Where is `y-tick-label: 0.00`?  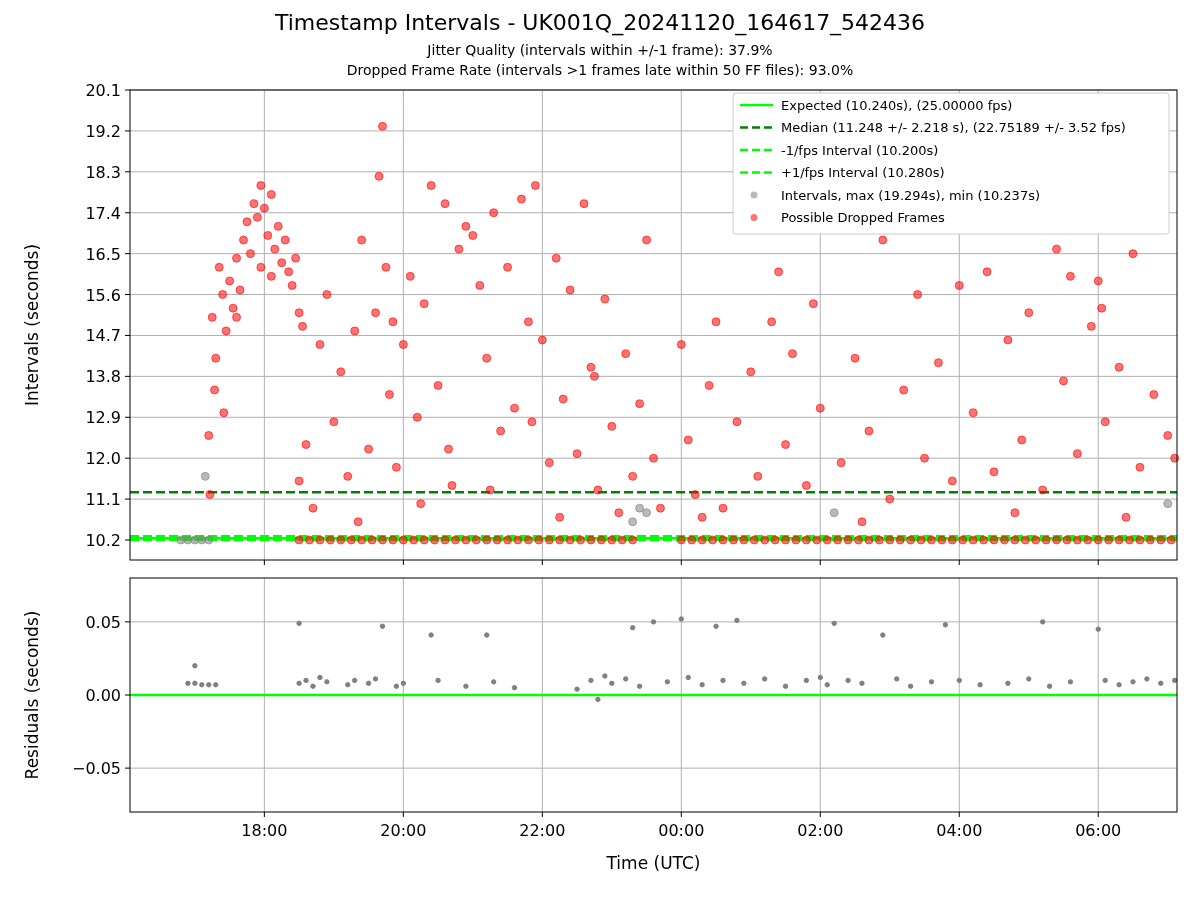
y-tick-label: 0.00 is located at coordinates (103, 695).